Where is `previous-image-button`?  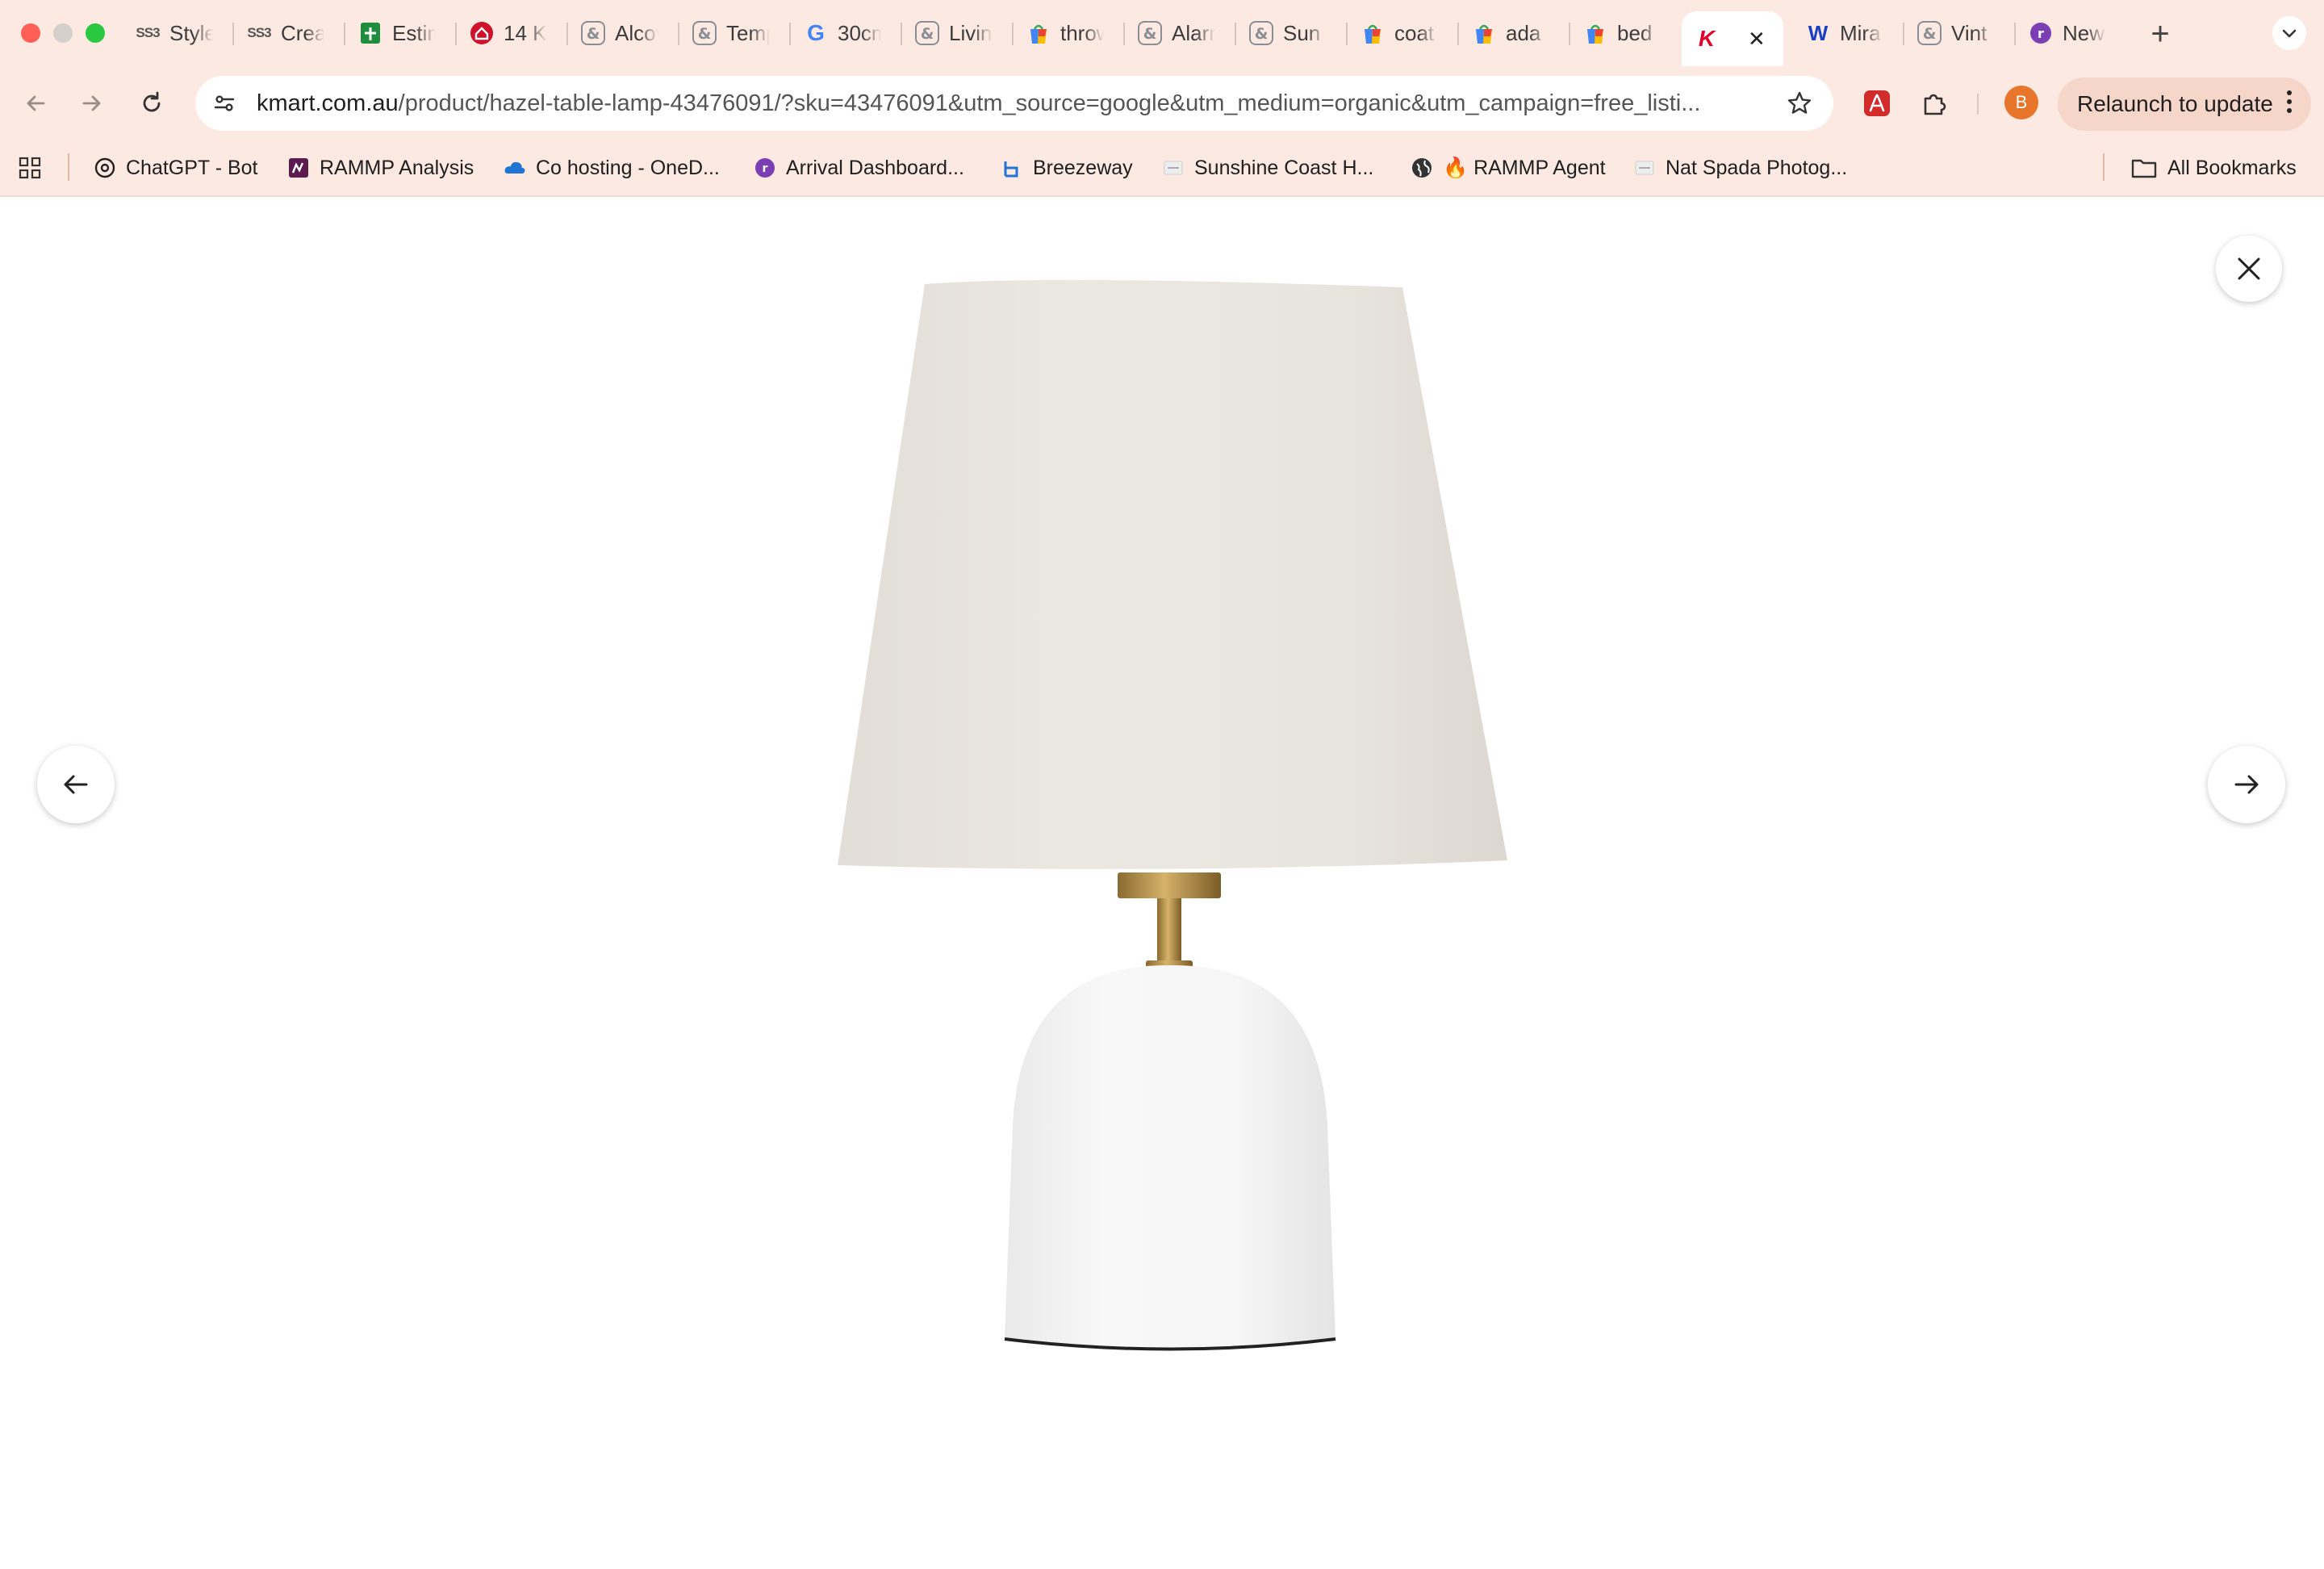 previous-image-button is located at coordinates (76, 785).